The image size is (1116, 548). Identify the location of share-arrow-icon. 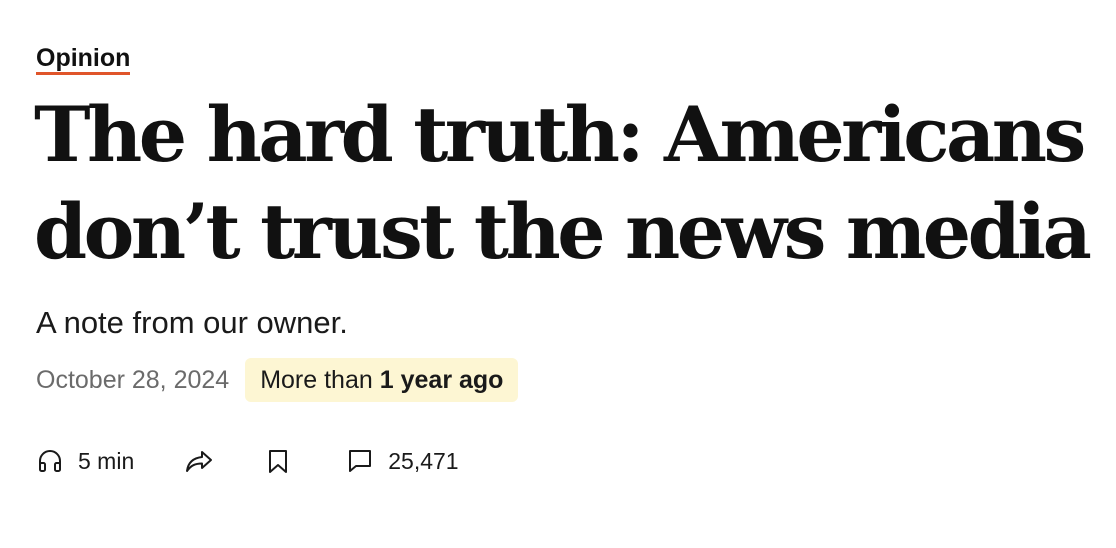
(199, 461).